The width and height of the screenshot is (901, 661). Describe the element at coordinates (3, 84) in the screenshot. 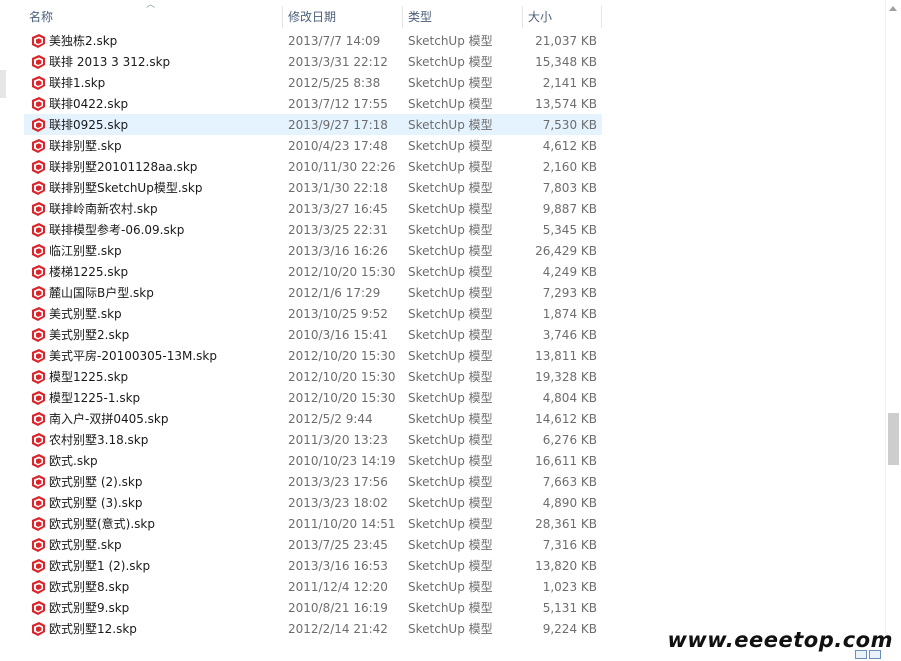

I see `pane-splitter-notch` at that location.